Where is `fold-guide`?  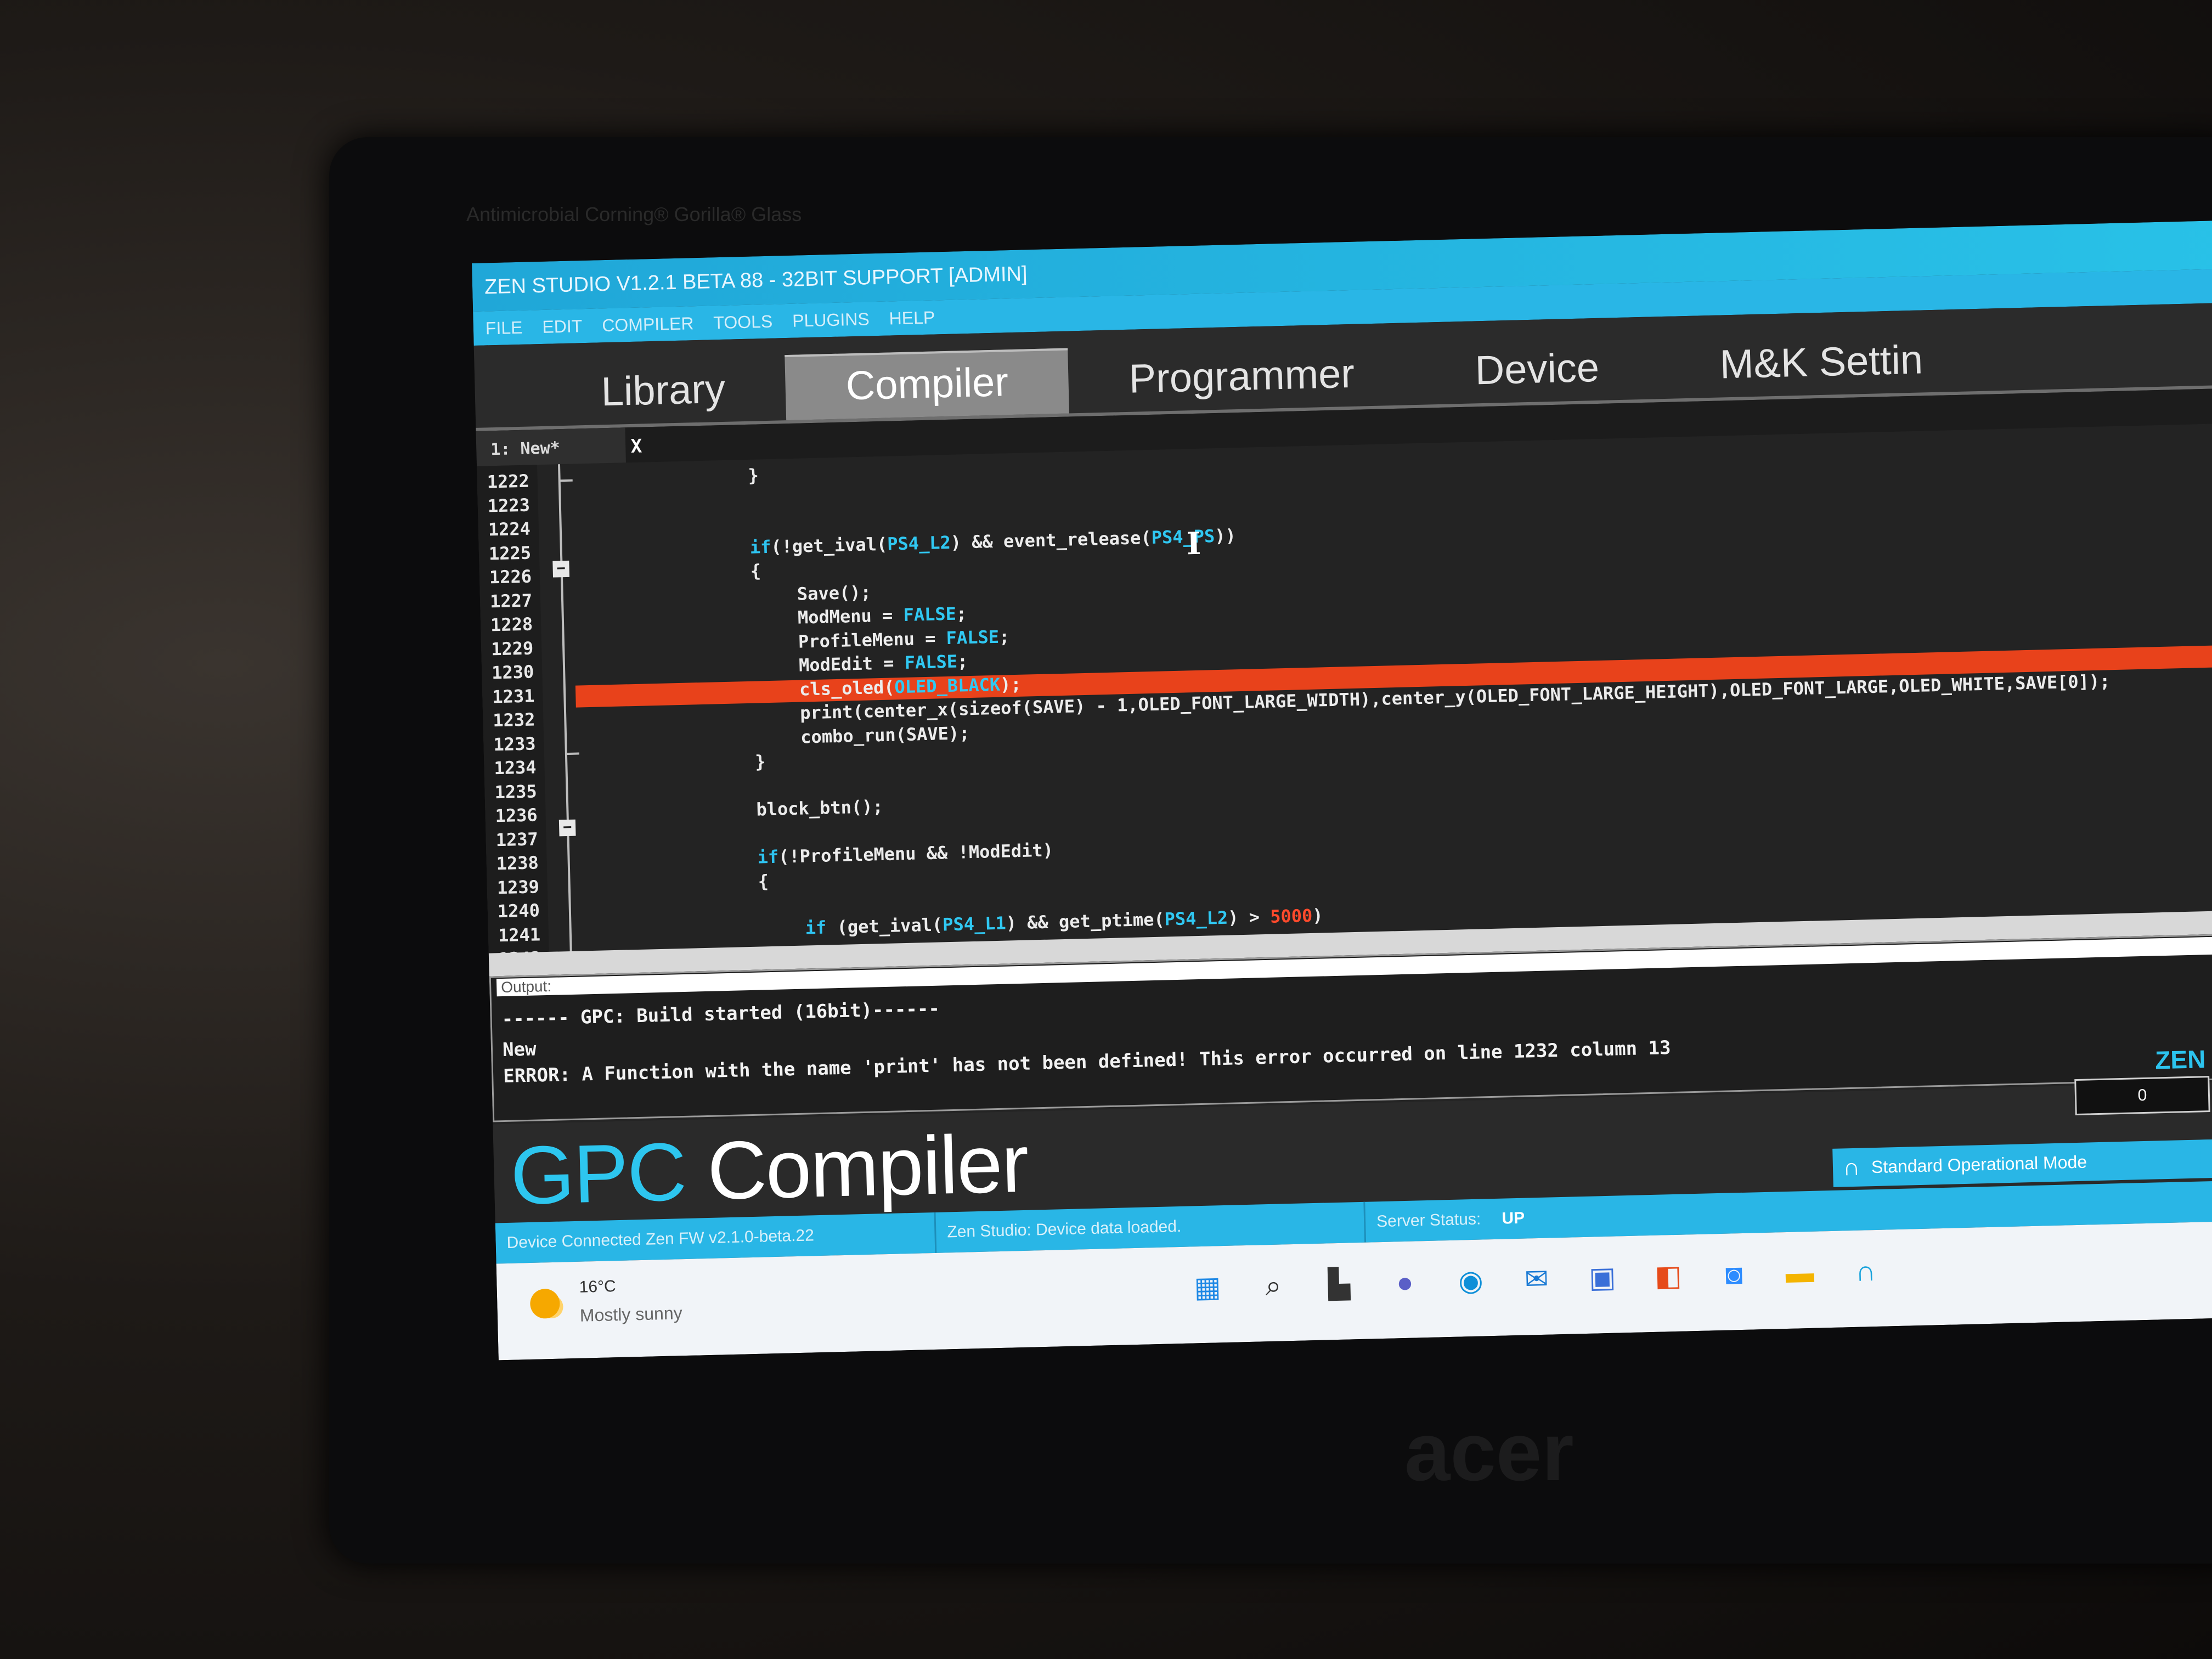 fold-guide is located at coordinates (565, 719).